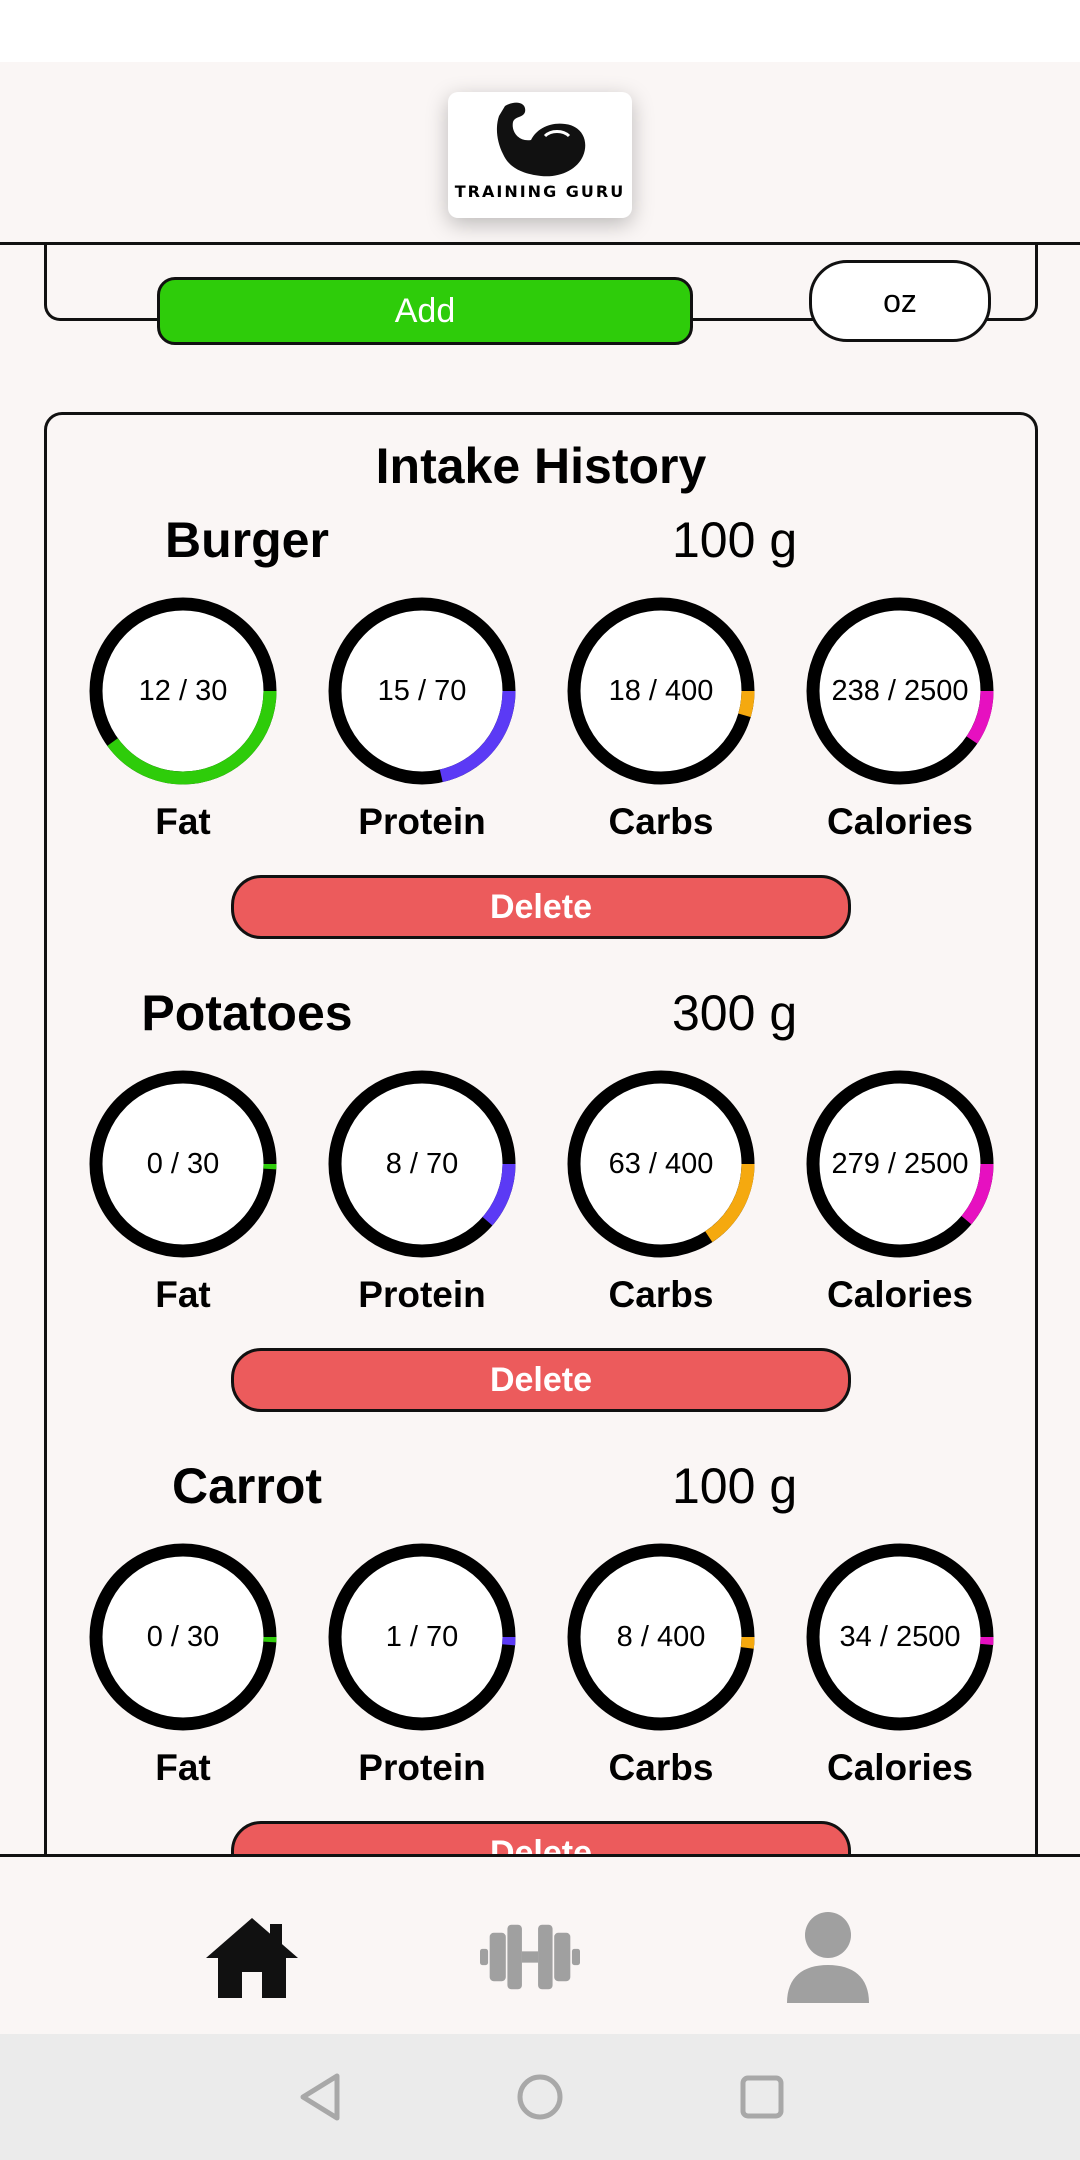 The width and height of the screenshot is (1080, 2160). I want to click on dumbbell-icon, so click(530, 1957).